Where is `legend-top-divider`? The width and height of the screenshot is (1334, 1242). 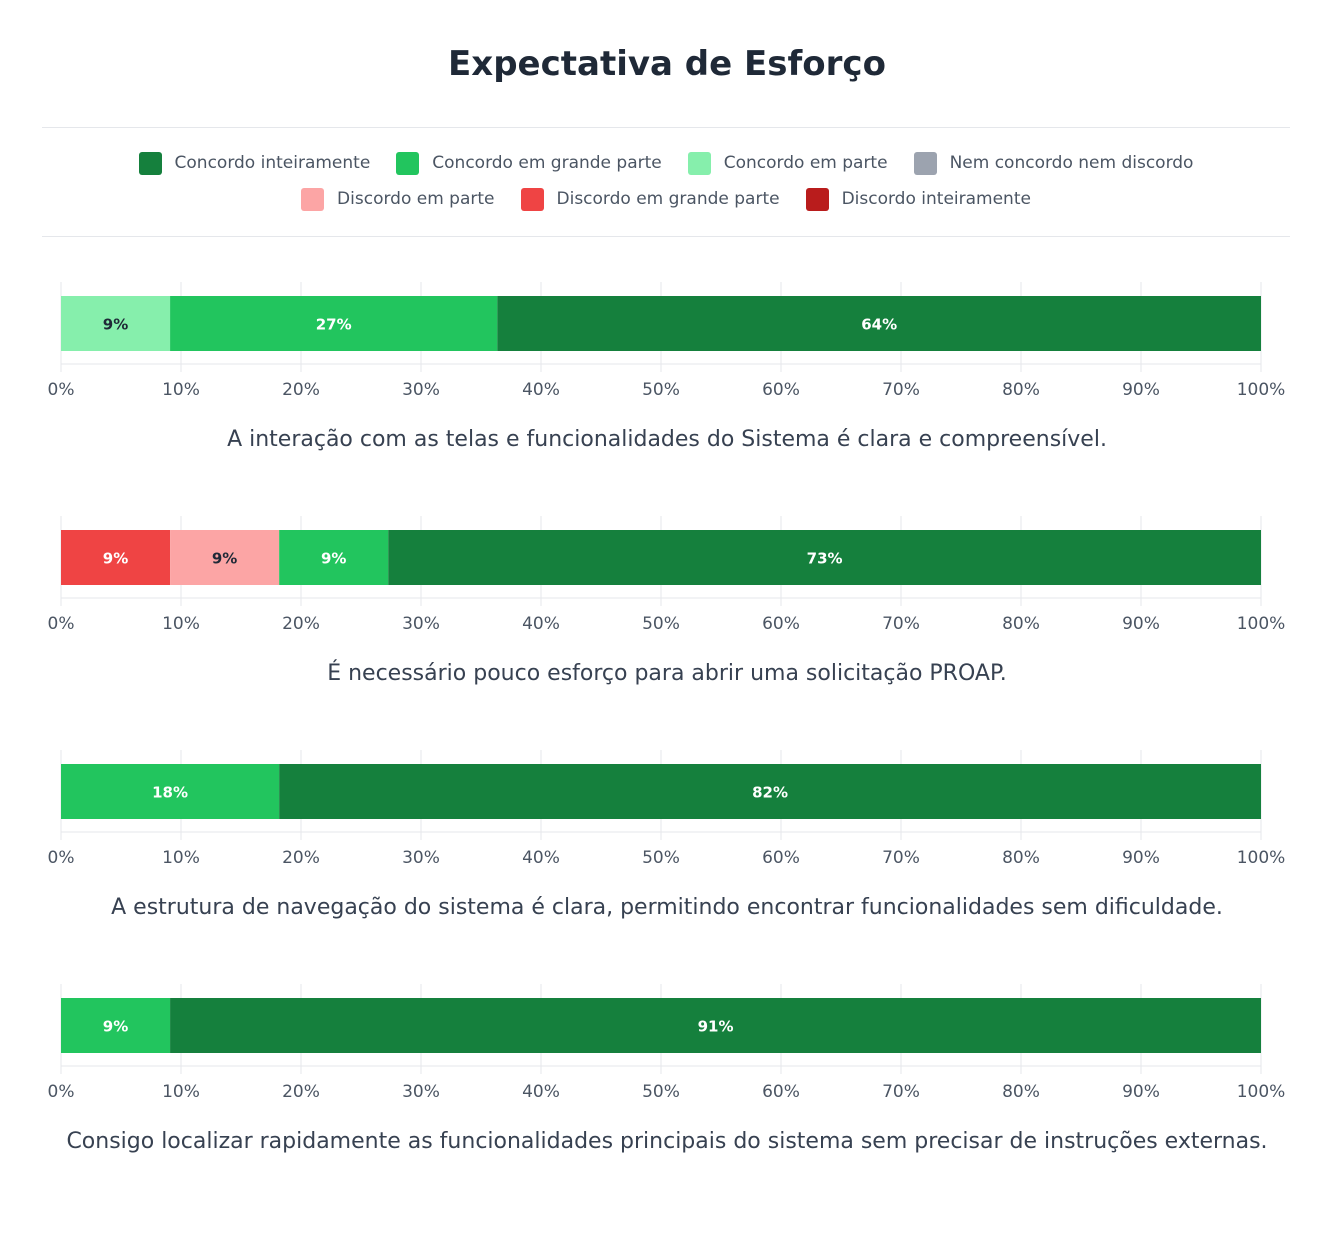 legend-top-divider is located at coordinates (666, 127).